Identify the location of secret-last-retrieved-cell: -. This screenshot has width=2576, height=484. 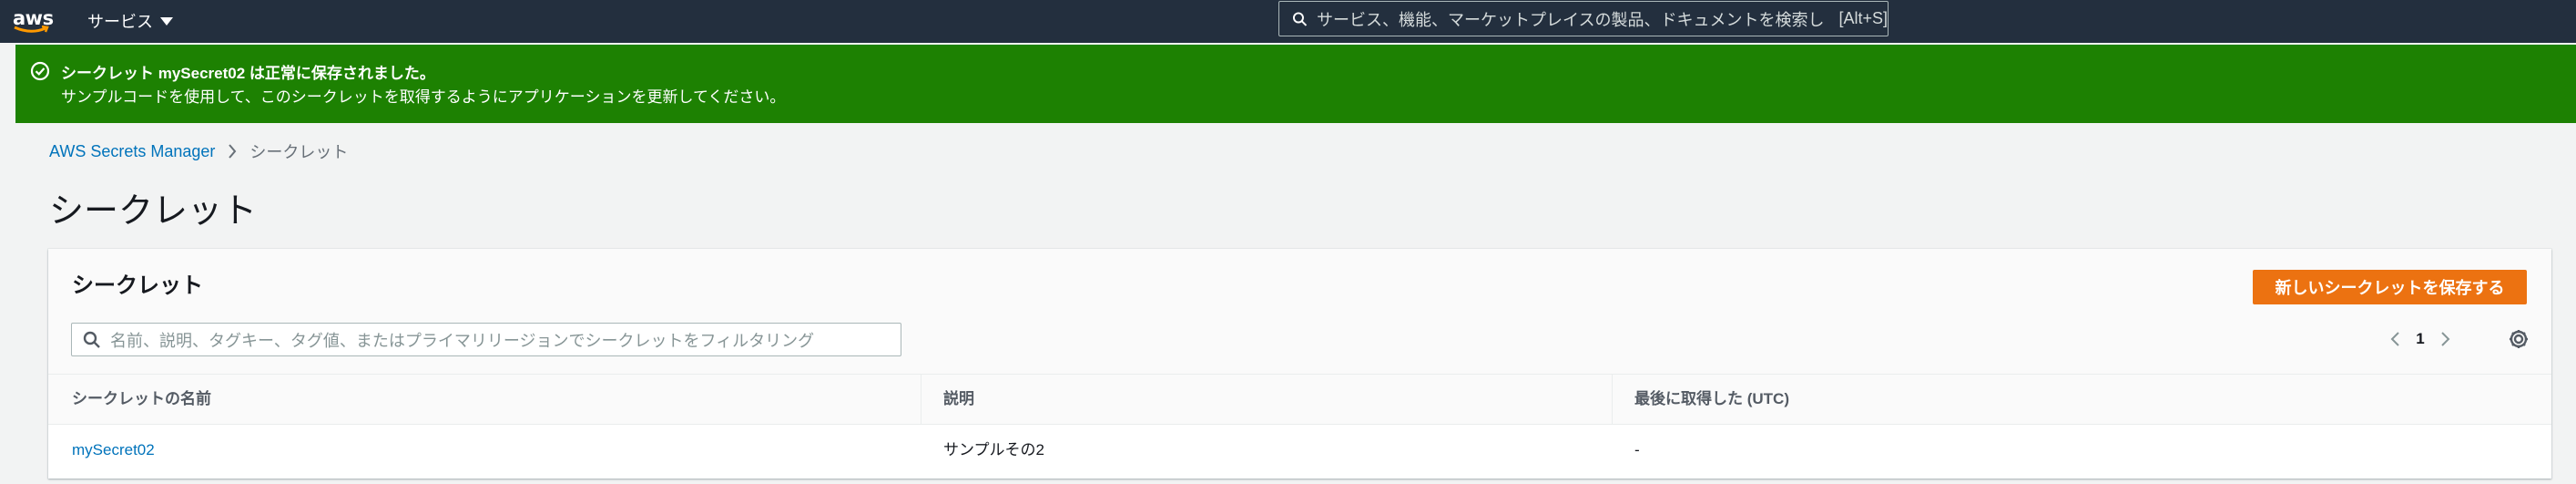
(1637, 449).